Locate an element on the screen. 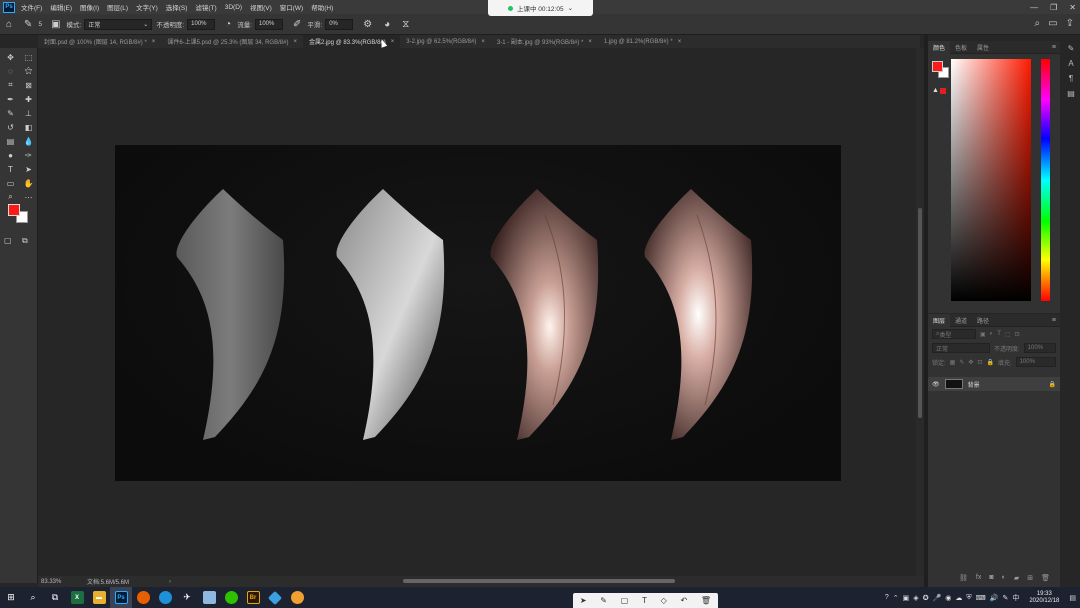 The image size is (1080, 608). layer-row-background: 👁 背景 🔒 is located at coordinates (994, 384).